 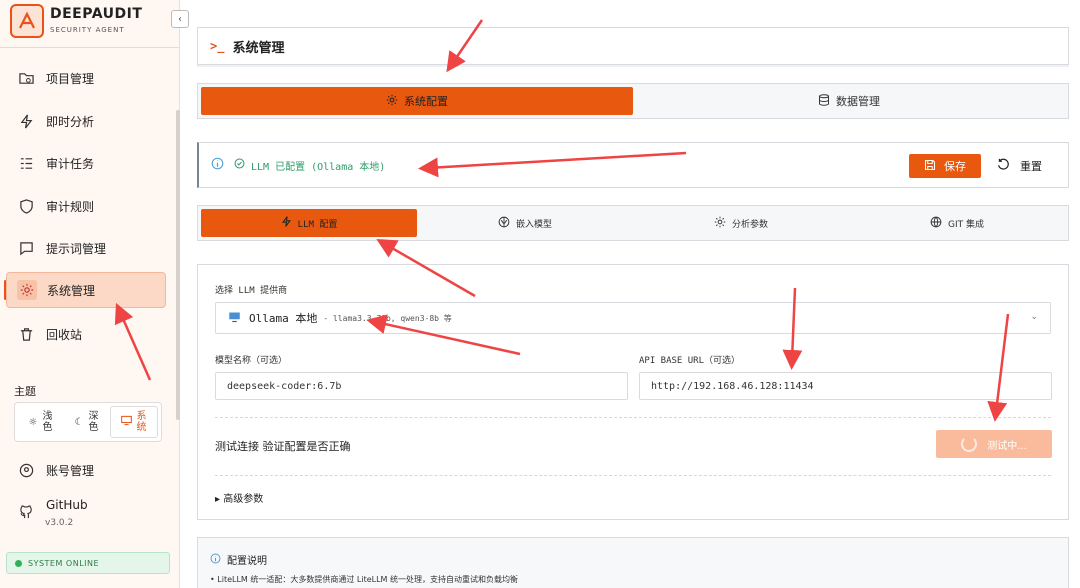 What do you see at coordinates (90, 47) in the screenshot?
I see `sidebar-divider` at bounding box center [90, 47].